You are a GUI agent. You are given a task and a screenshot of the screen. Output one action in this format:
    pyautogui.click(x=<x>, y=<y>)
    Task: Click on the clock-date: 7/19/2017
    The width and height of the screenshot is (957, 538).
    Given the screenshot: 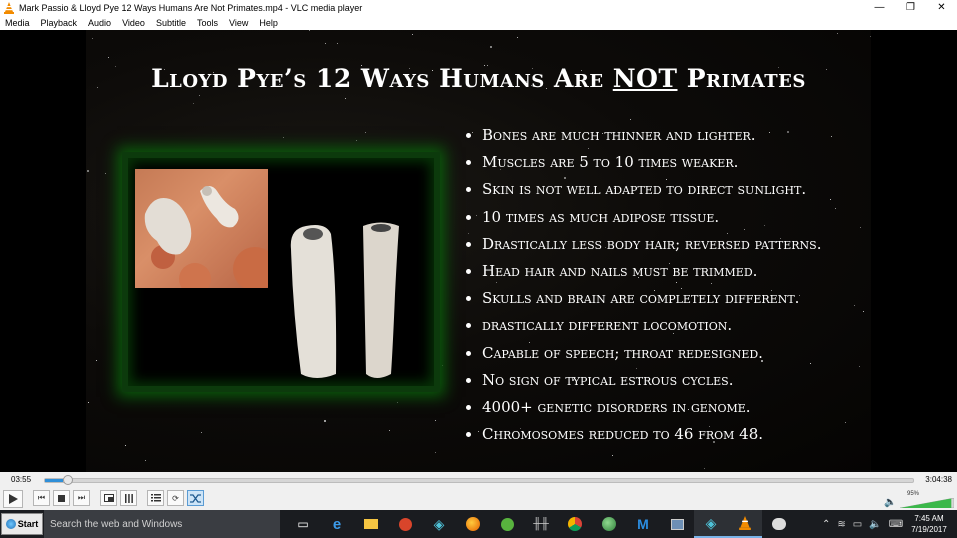 What is the action you would take?
    pyautogui.click(x=929, y=529)
    